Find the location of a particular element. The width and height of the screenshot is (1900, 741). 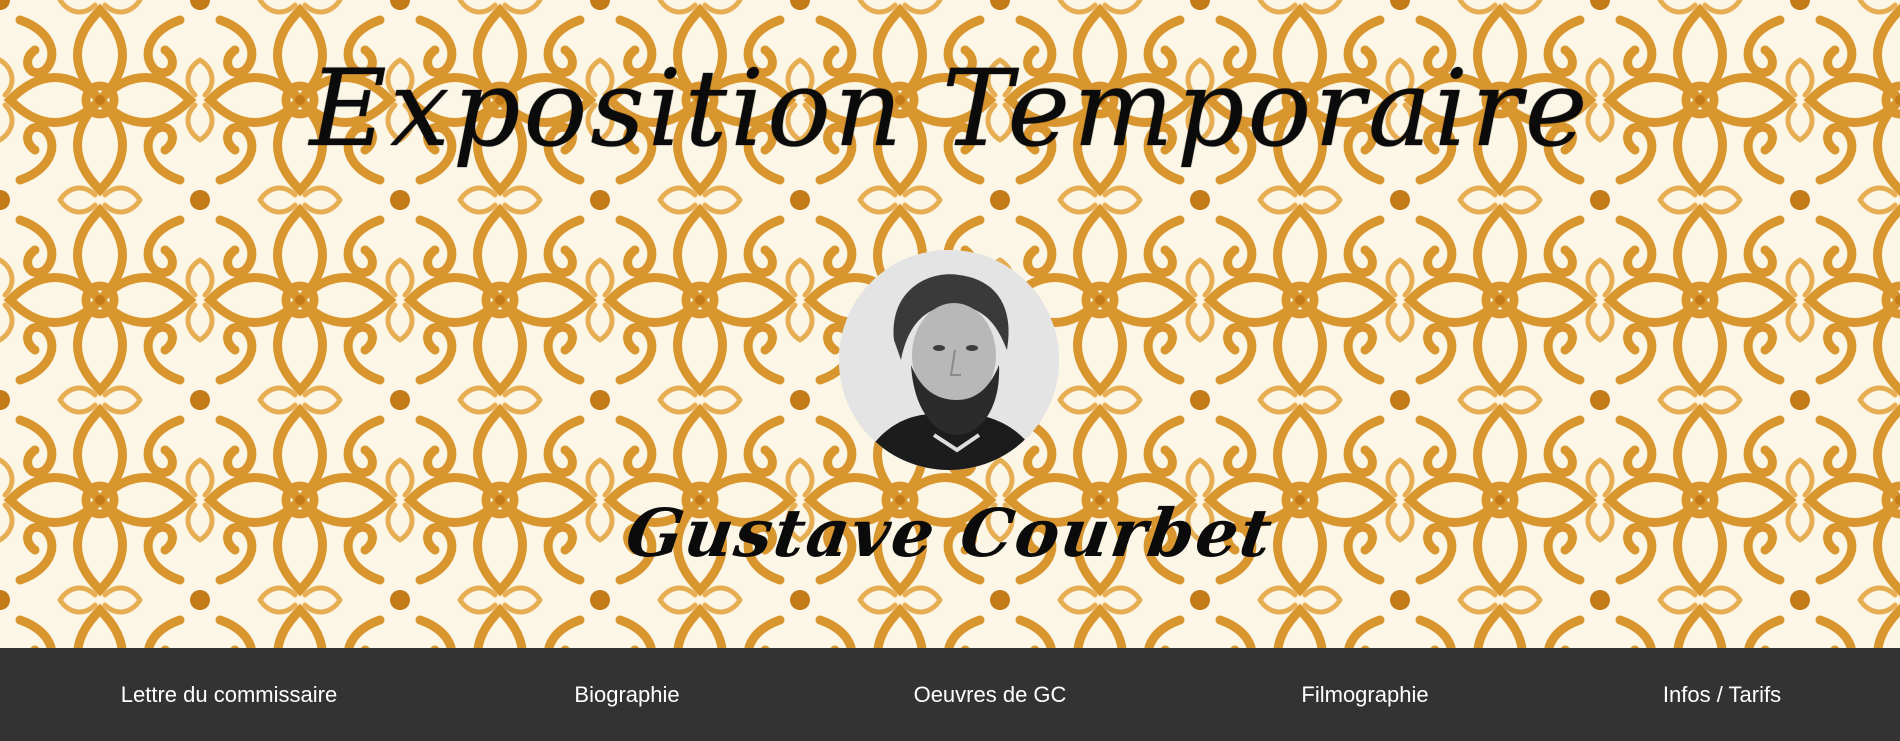

artist-name: Gustave Courbet is located at coordinates (950, 533).